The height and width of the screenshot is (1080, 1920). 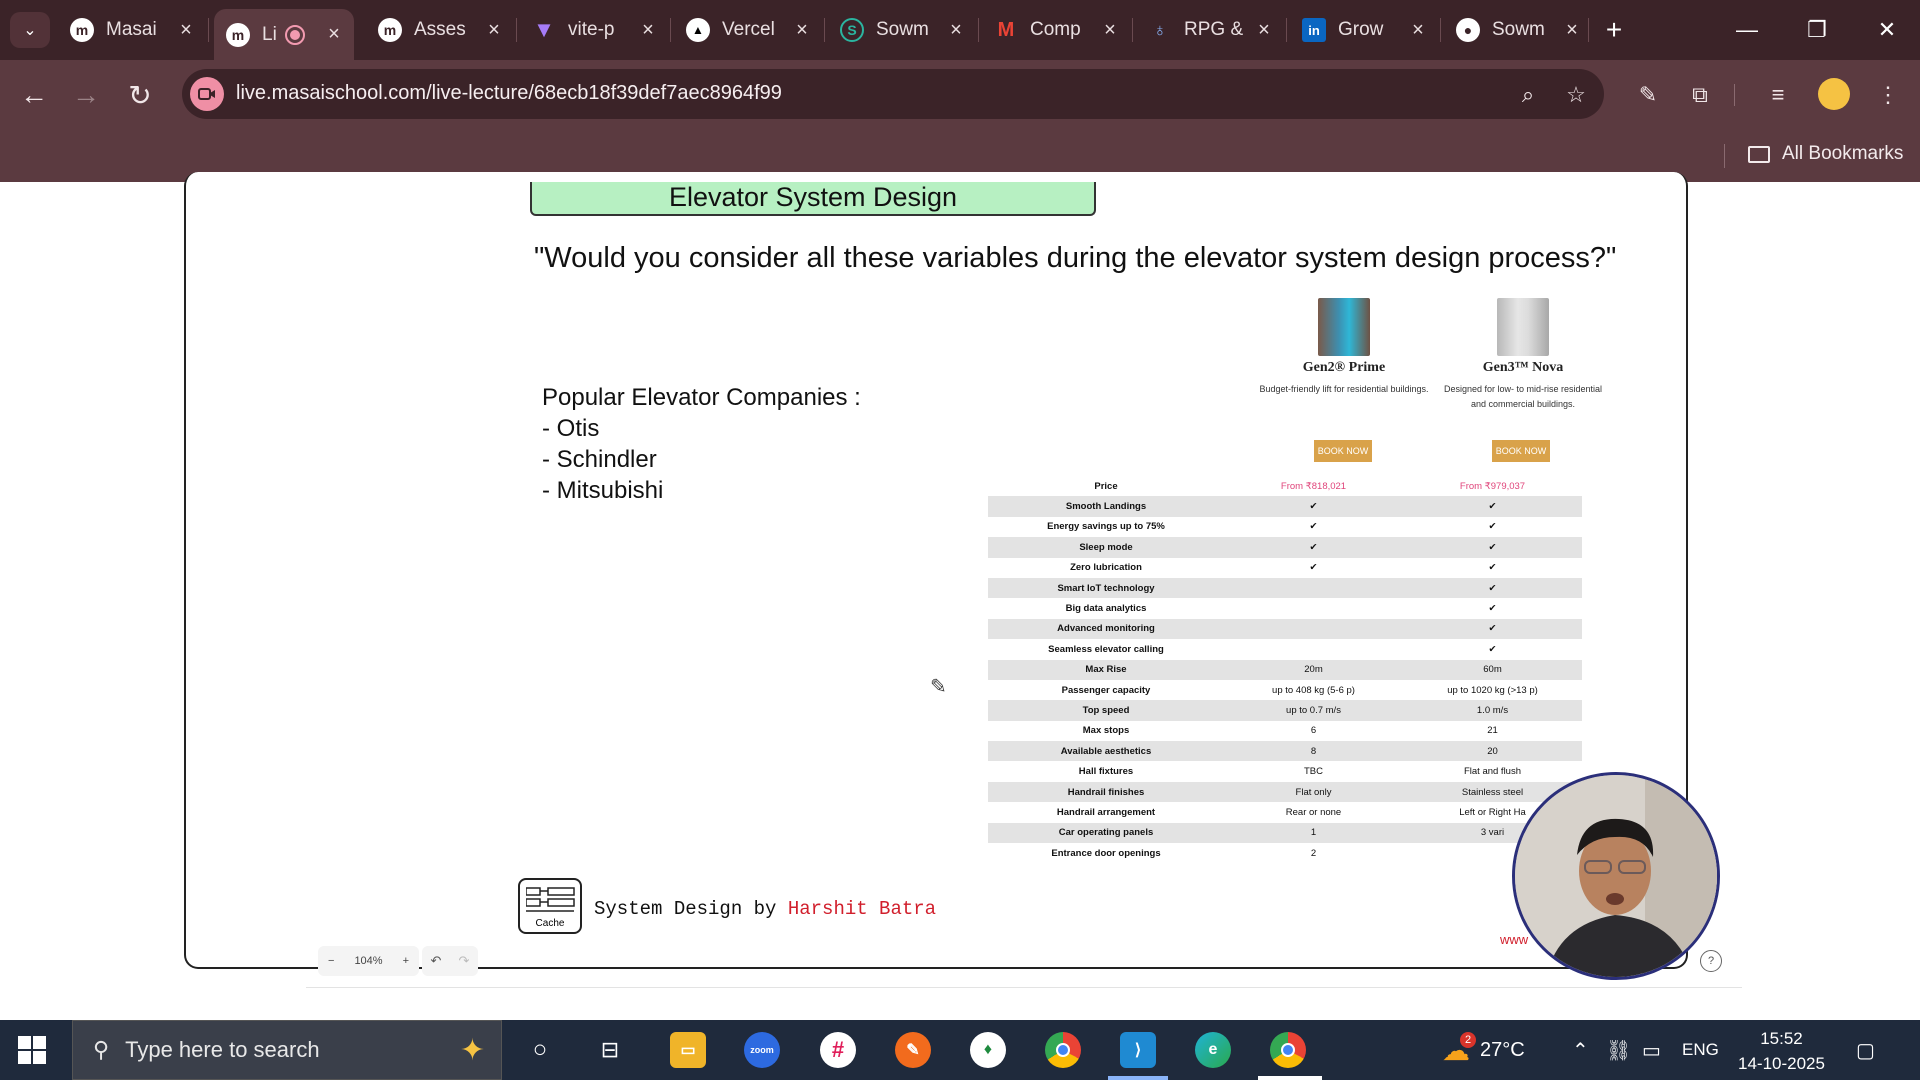 What do you see at coordinates (1834, 94) in the screenshot?
I see `avatar` at bounding box center [1834, 94].